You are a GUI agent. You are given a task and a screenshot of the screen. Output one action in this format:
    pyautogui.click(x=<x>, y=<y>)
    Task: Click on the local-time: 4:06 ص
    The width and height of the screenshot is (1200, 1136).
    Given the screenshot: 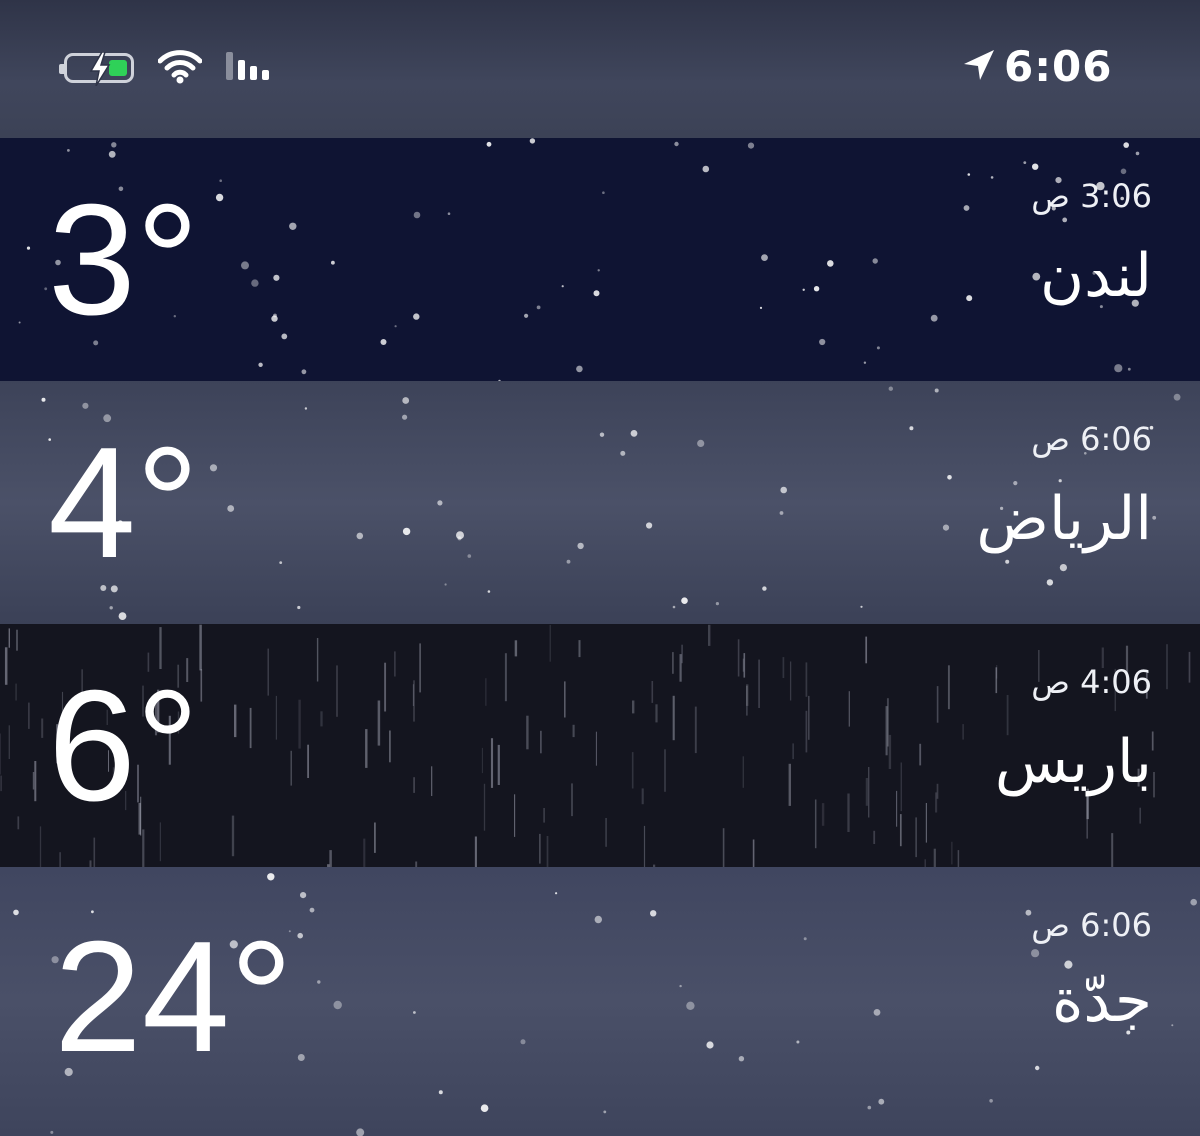 What is the action you would take?
    pyautogui.click(x=1086, y=682)
    